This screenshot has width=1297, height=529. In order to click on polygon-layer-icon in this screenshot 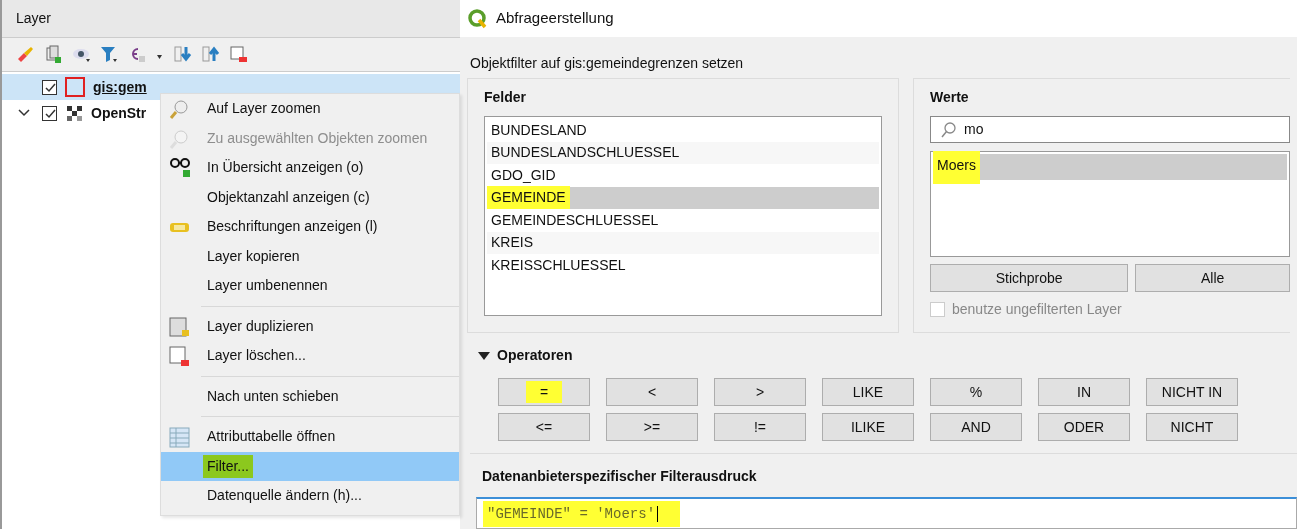, I will do `click(75, 87)`.